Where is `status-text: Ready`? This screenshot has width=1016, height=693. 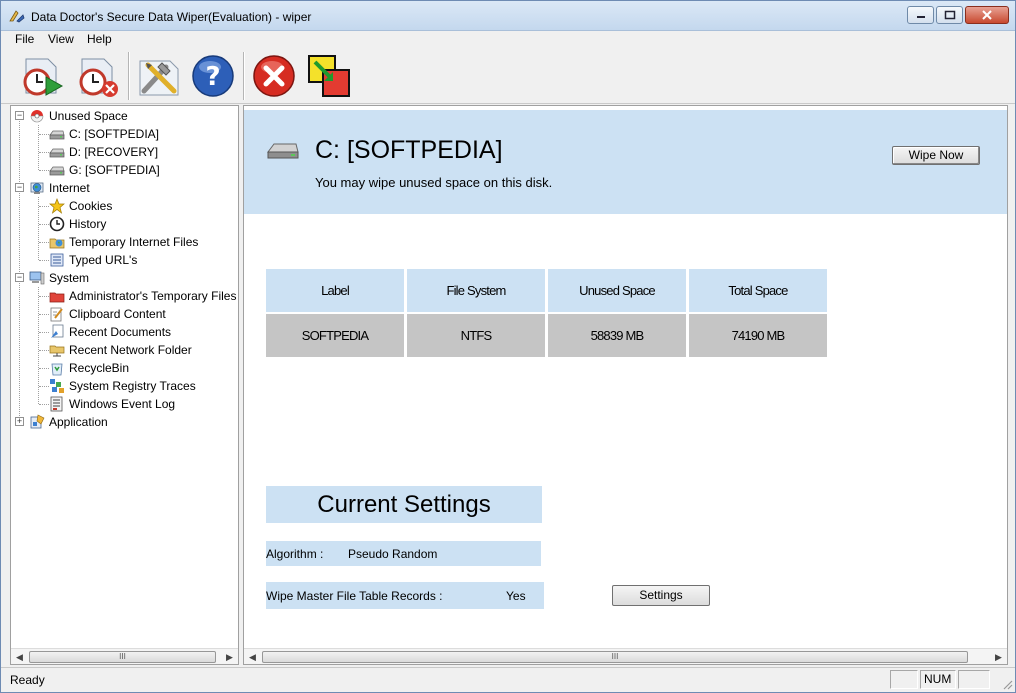
status-text: Ready is located at coordinates (27, 680).